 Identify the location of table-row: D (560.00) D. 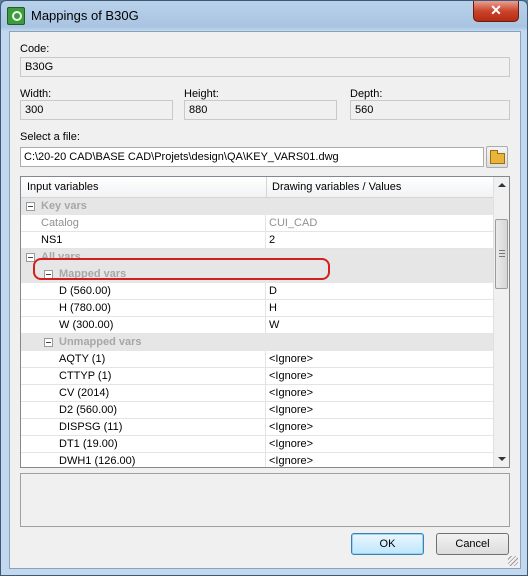
(257, 291).